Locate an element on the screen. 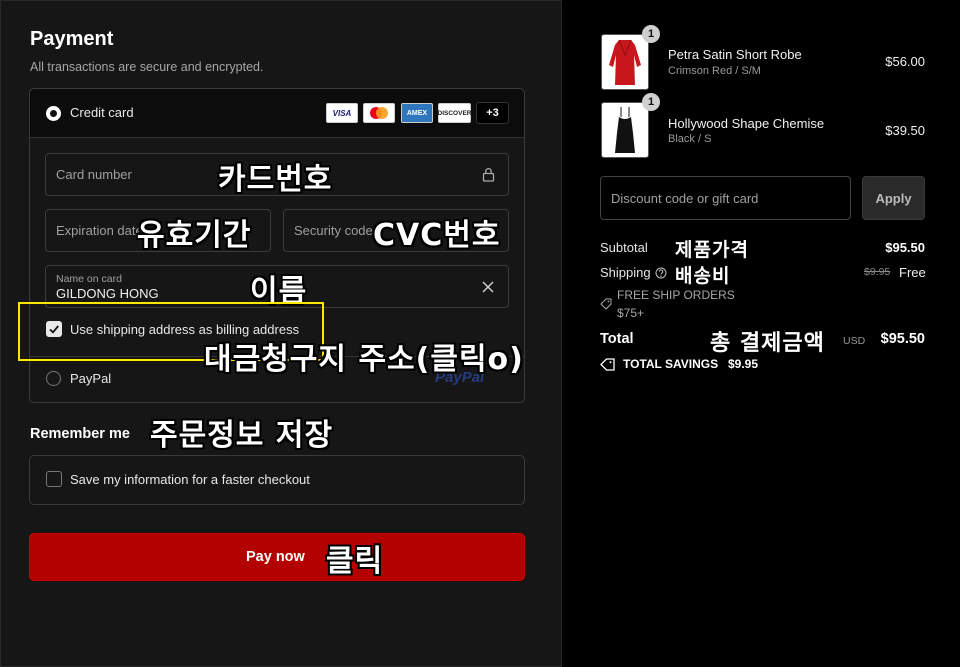  subtotal-value: $95.50 is located at coordinates (905, 247).